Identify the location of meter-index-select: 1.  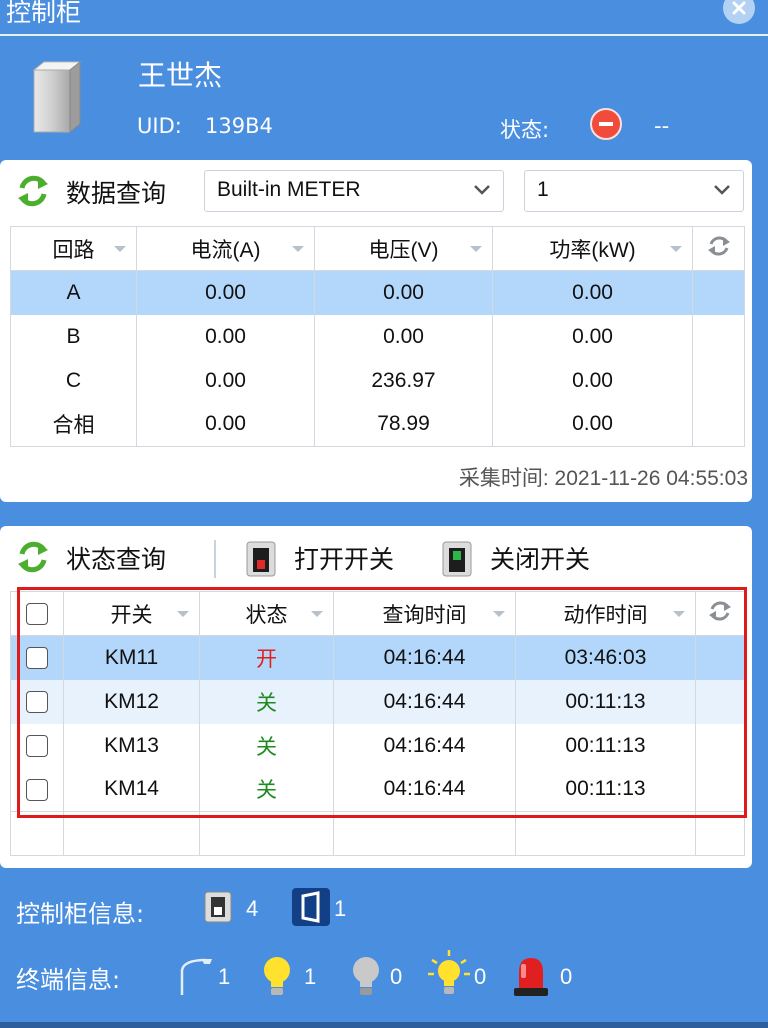
(634, 191).